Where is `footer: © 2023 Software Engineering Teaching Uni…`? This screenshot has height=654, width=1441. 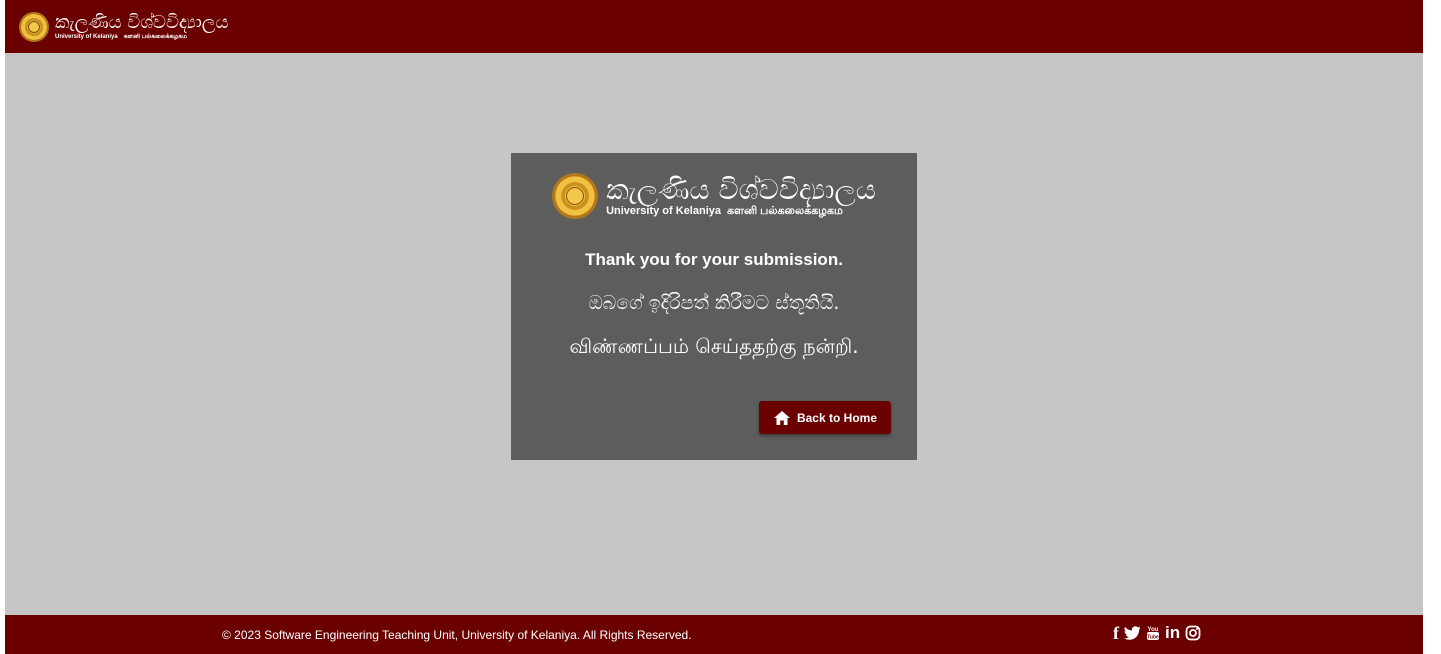
footer: © 2023 Software Engineering Teaching Uni… is located at coordinates (714, 634).